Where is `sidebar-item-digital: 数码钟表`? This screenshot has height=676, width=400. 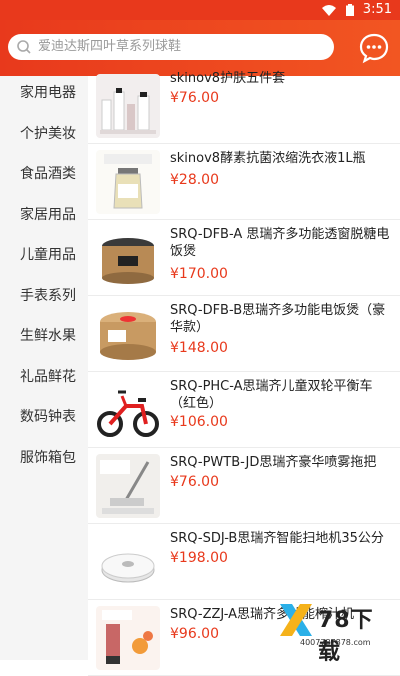
sidebar-item-digital: 数码钟表 is located at coordinates (44, 417).